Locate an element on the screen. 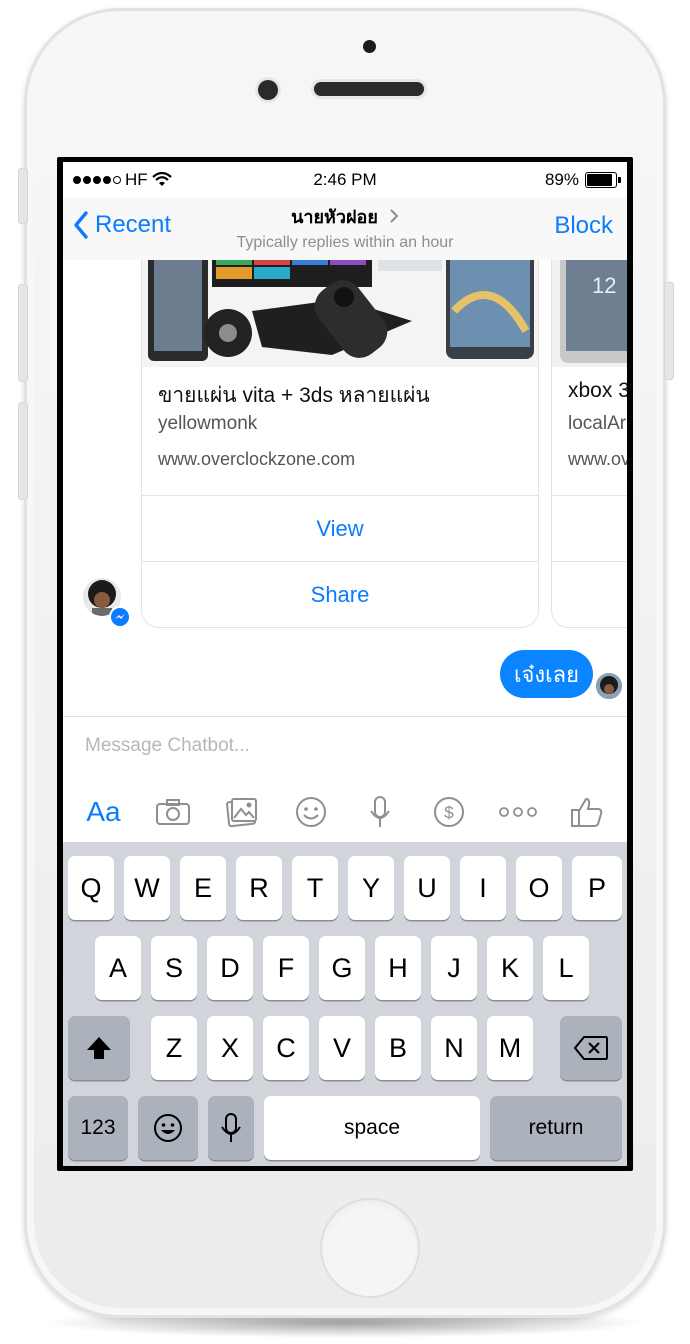  card-image is located at coordinates (340, 313).